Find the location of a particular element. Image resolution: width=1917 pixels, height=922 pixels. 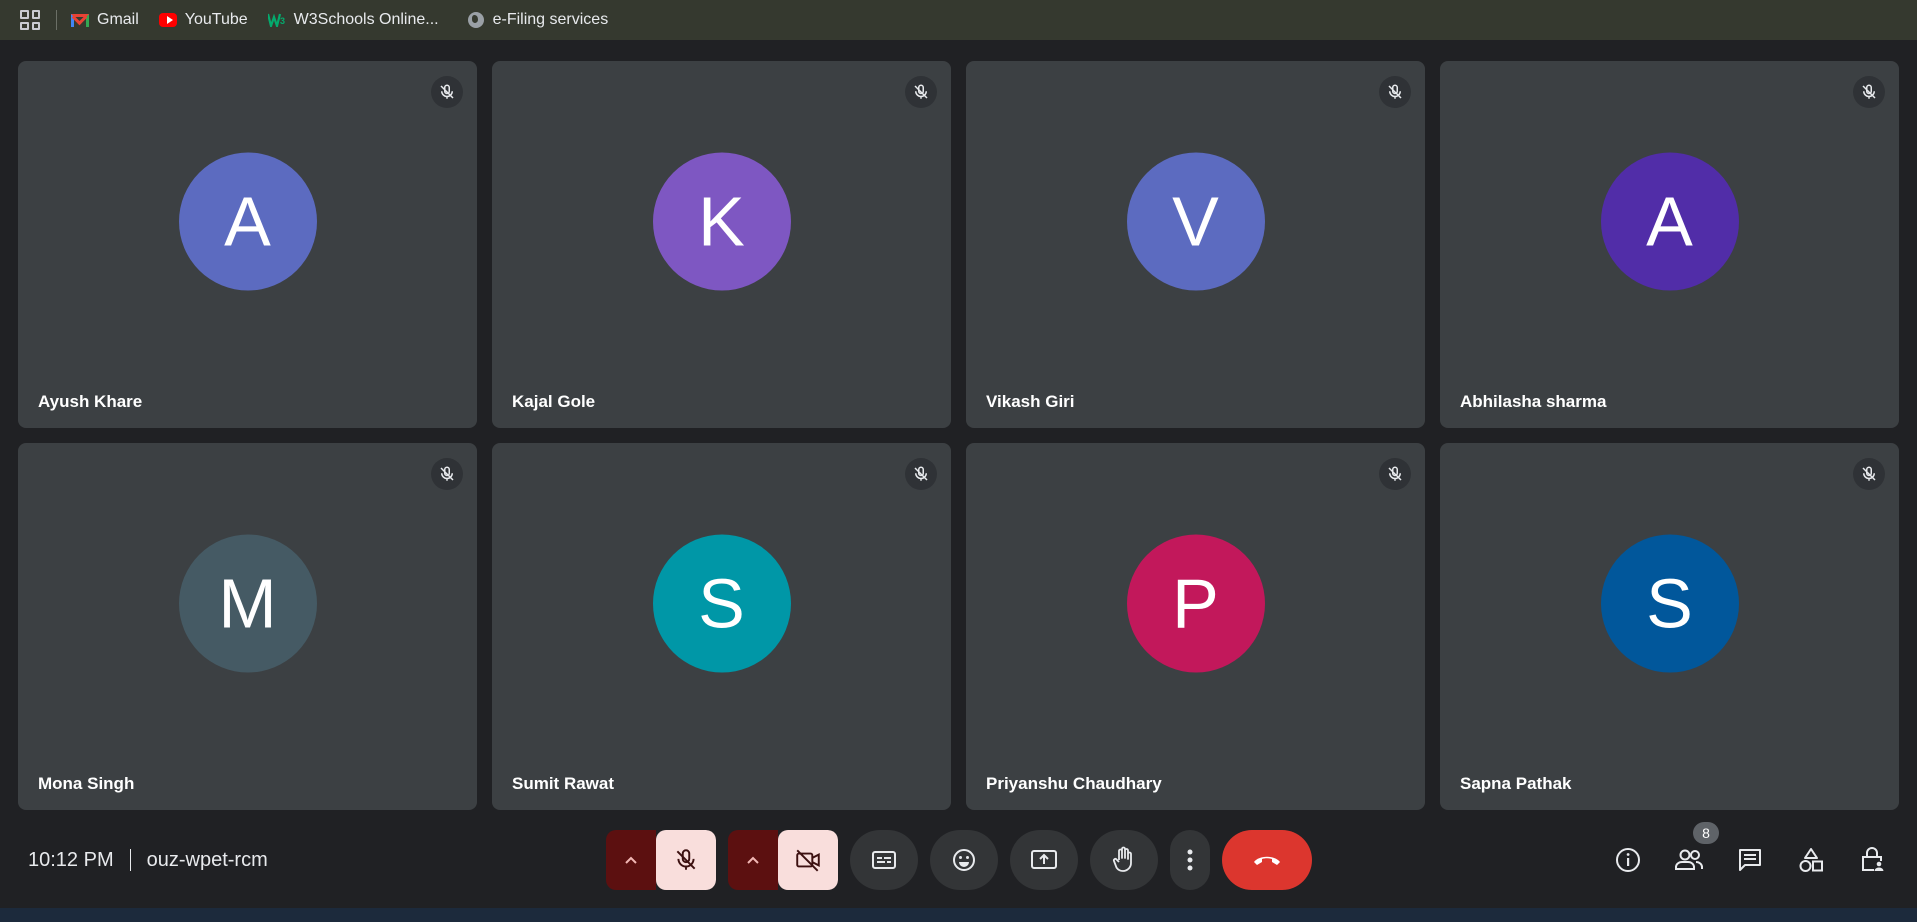

os-taskbar is located at coordinates (958, 915).